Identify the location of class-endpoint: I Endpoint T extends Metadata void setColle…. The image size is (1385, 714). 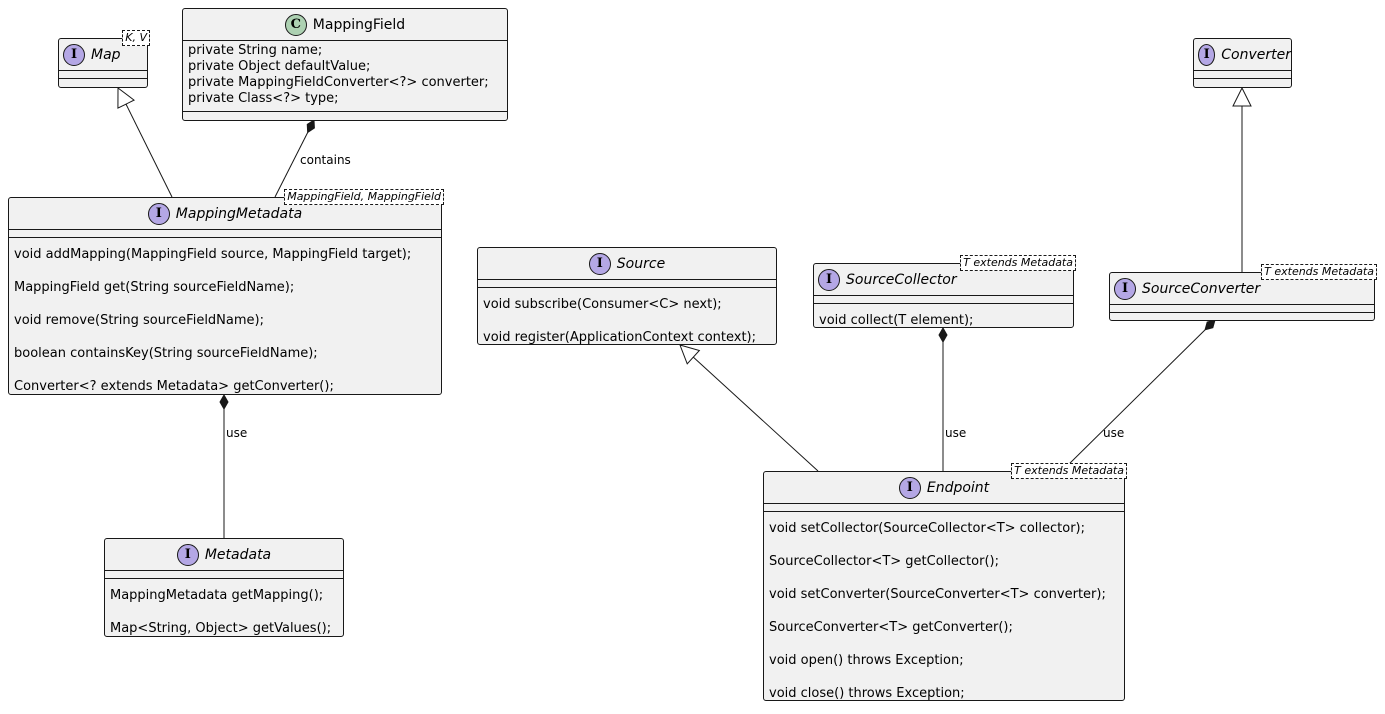
(945, 582).